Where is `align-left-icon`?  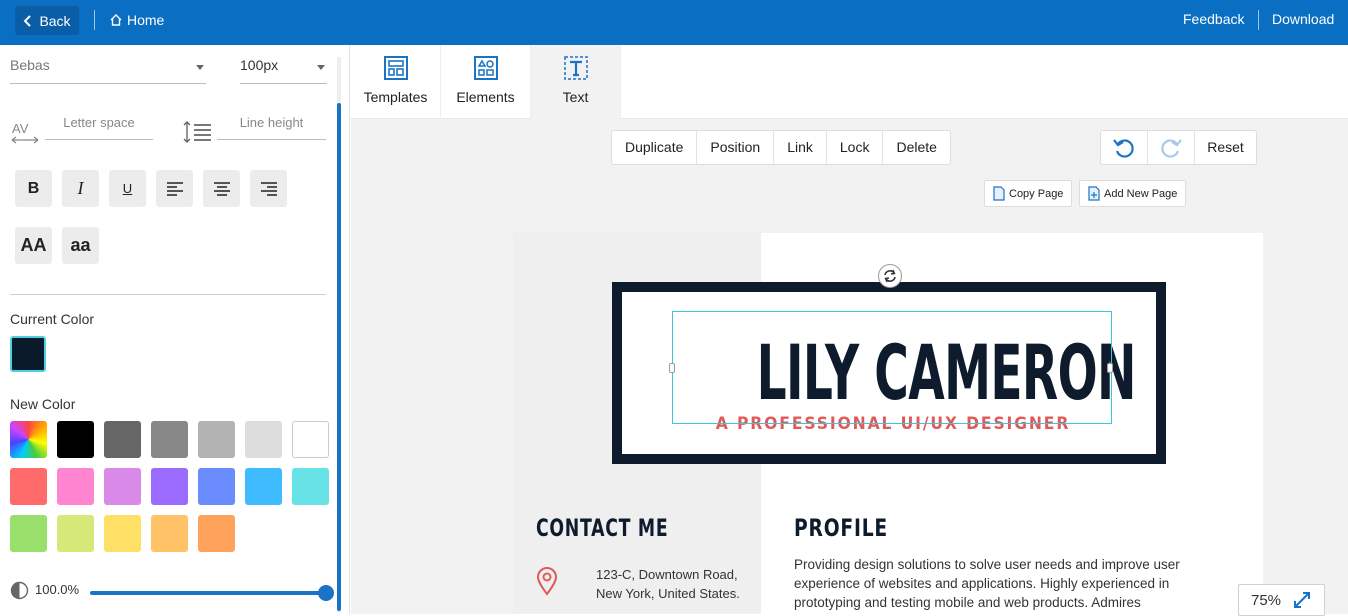 align-left-icon is located at coordinates (174, 188).